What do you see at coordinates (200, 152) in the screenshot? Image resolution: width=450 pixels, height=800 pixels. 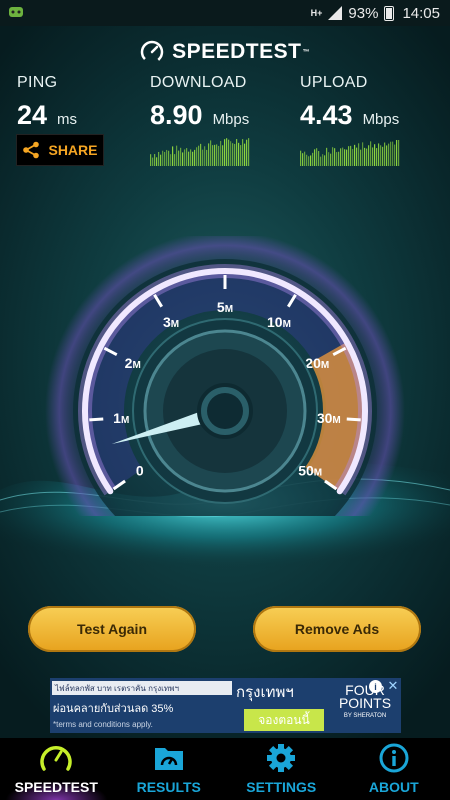 I see `download-graph` at bounding box center [200, 152].